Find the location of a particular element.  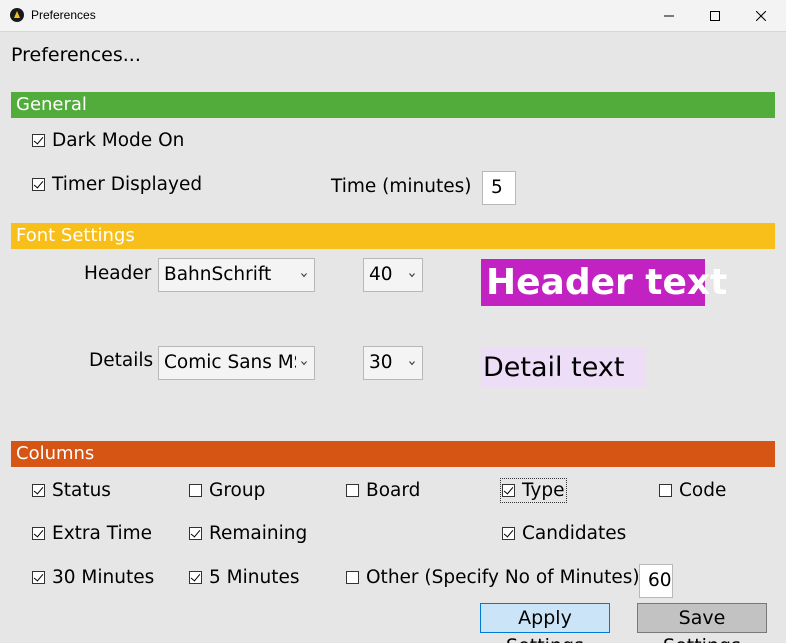

minimize-button is located at coordinates (669, 16).